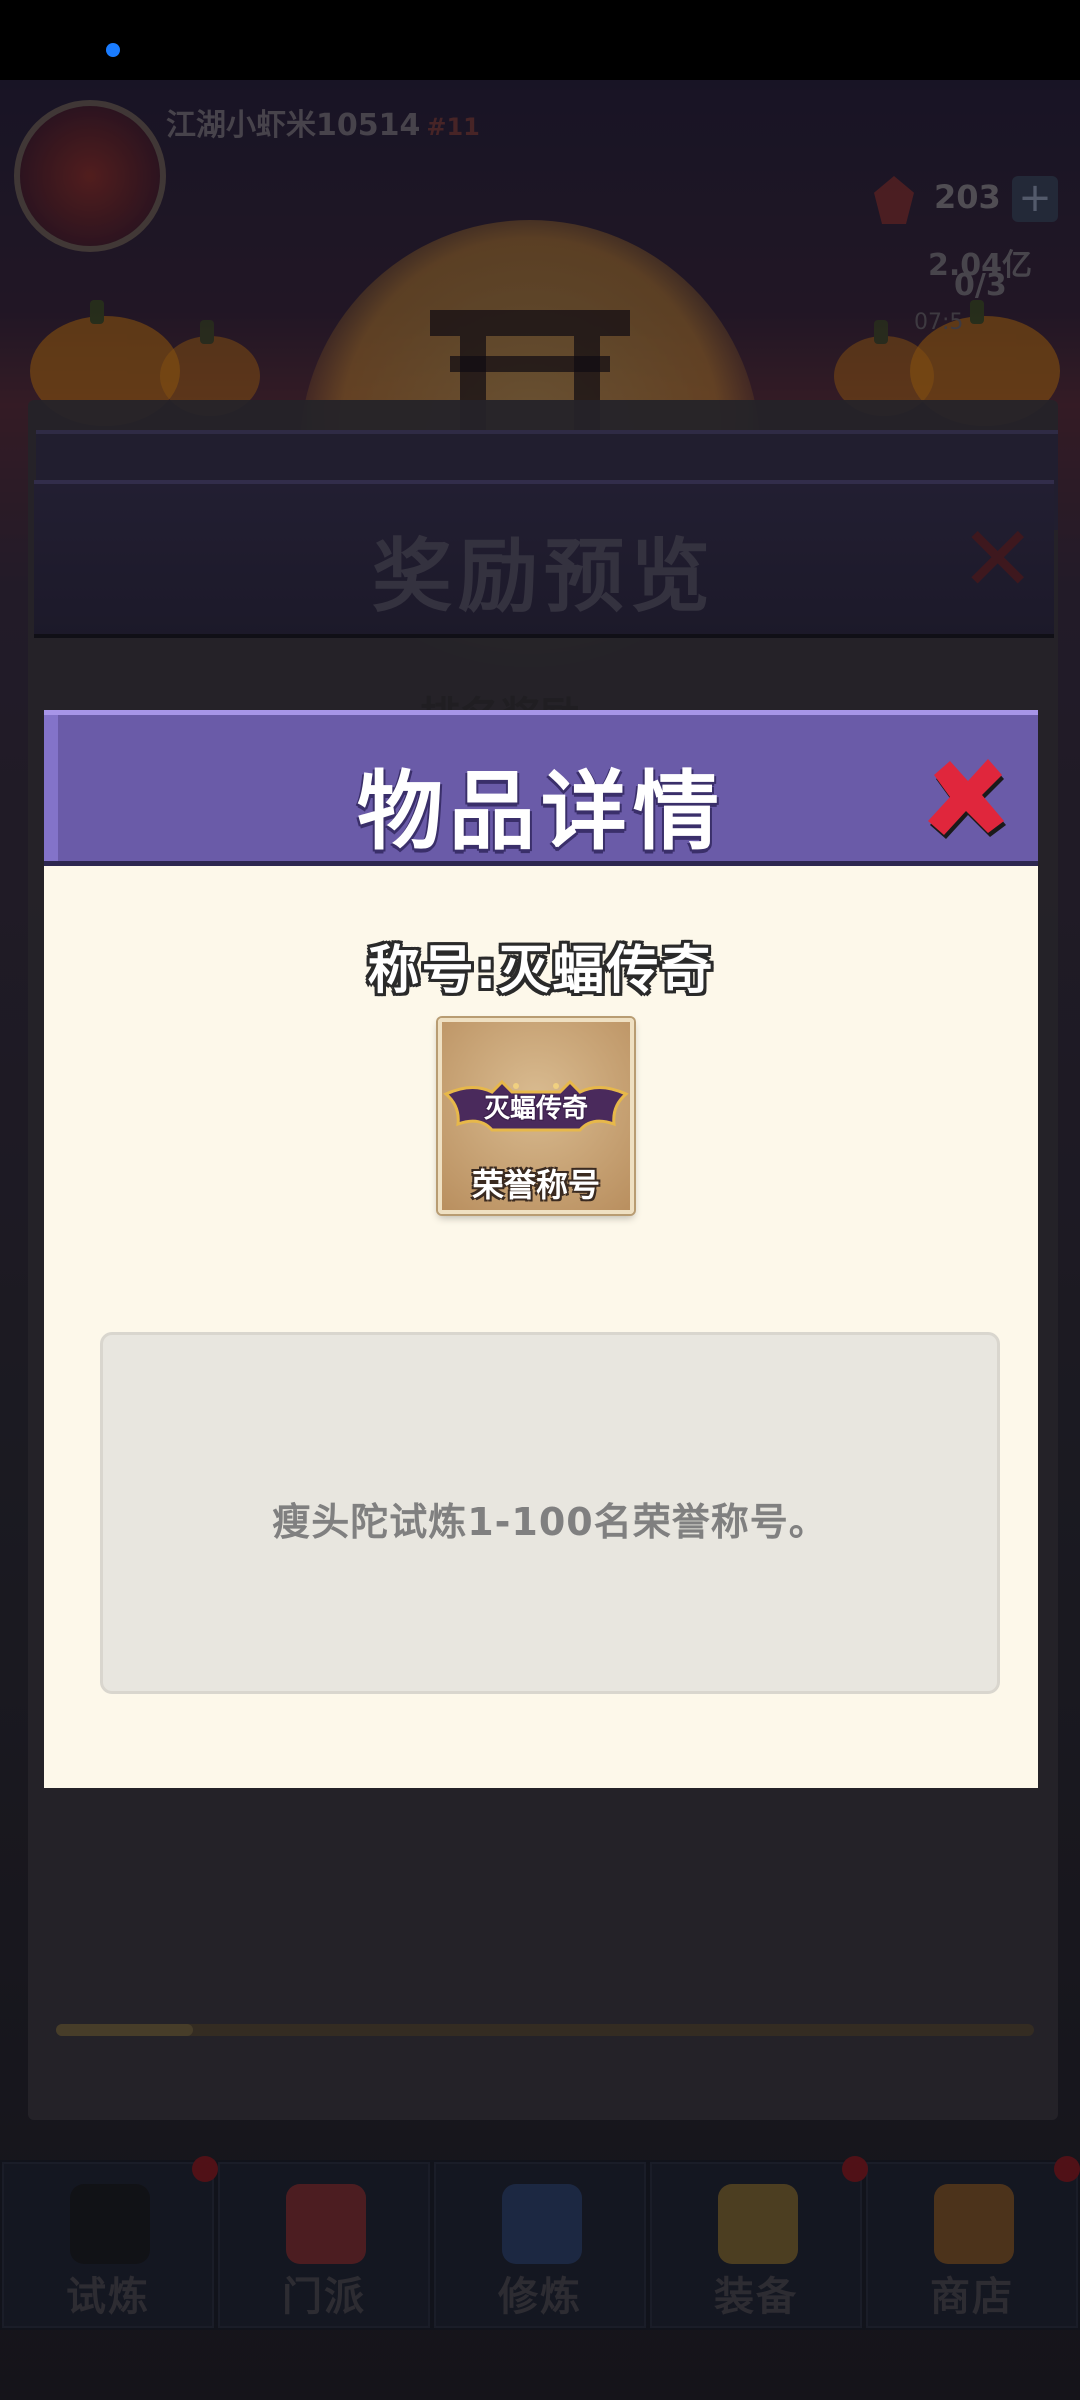 This screenshot has height=2400, width=1080. I want to click on item-type-label: 荣誉称号, so click(535, 1185).